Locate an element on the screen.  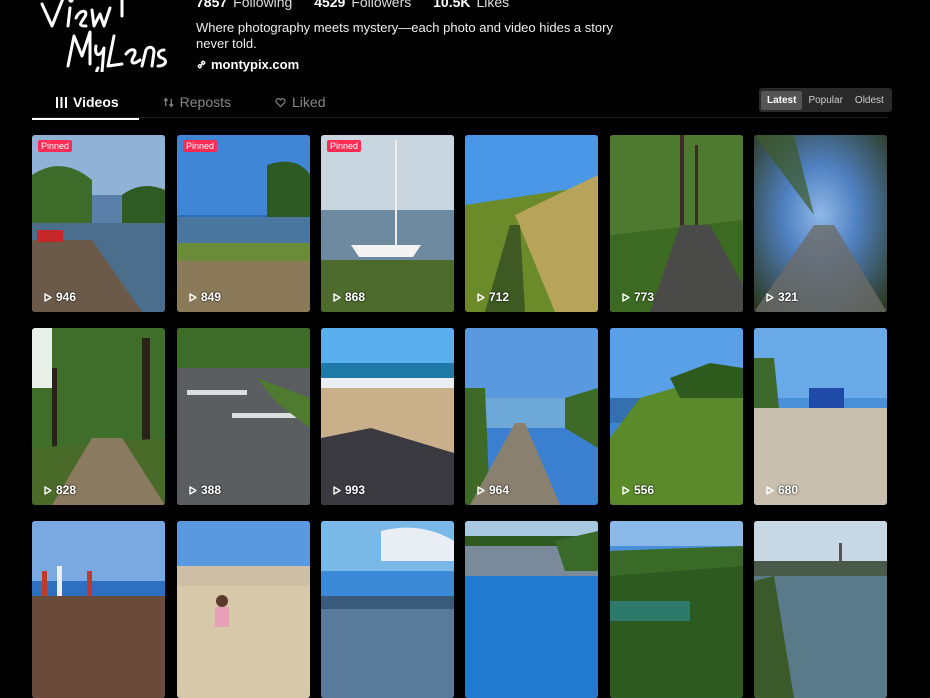
view-count-value: 993 is located at coordinates (355, 490).